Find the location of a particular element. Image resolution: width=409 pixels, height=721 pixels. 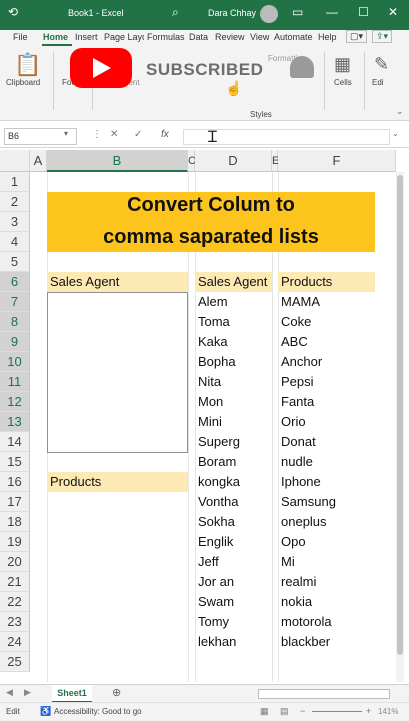

row-header-1: 1 is located at coordinates (15, 182).